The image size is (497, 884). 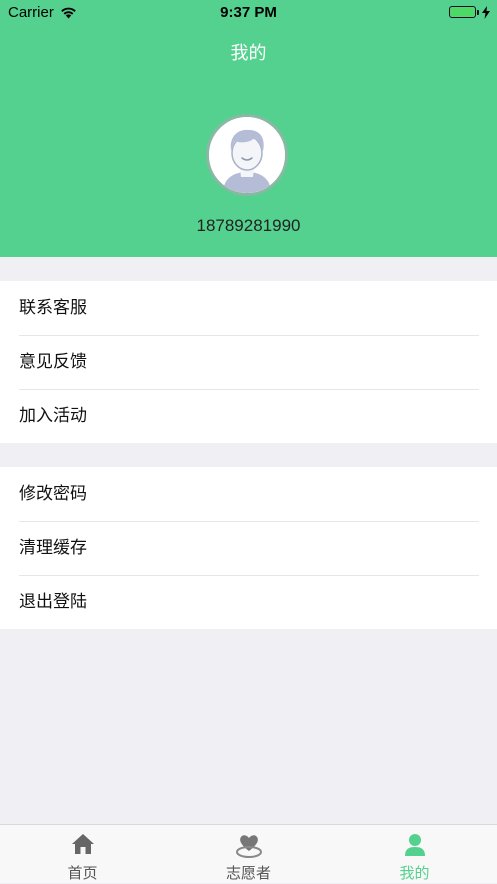 I want to click on status-bar: Carrier 9:37 PM, so click(x=248, y=13).